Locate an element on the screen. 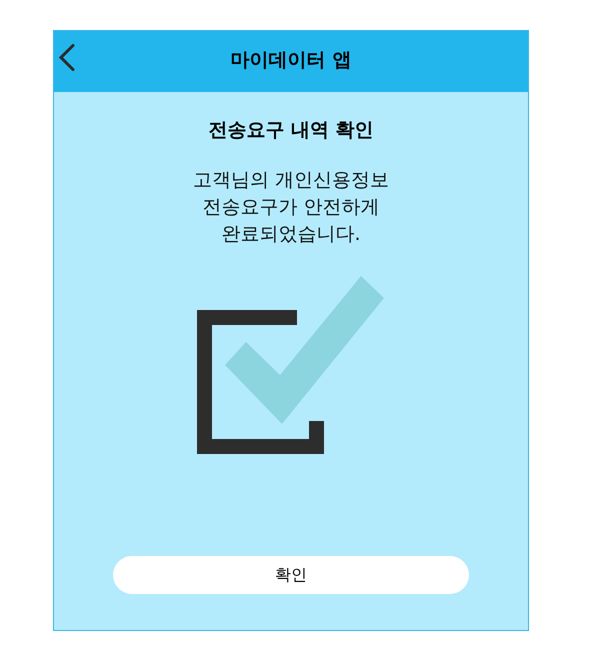 The height and width of the screenshot is (652, 610). checked-box-icon is located at coordinates (291, 365).